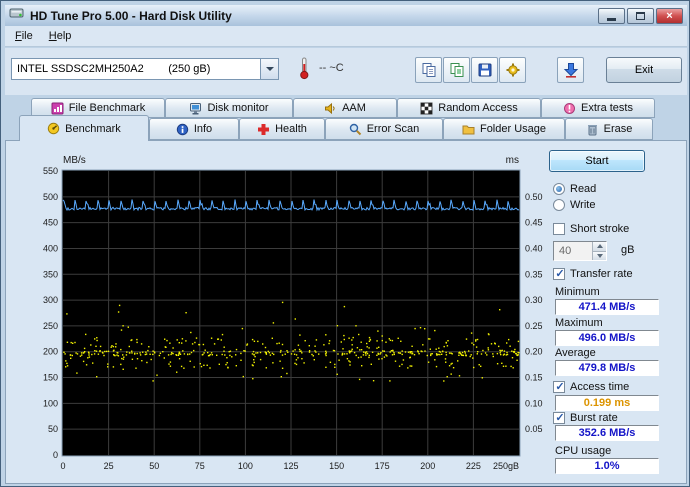  I want to click on save-button, so click(484, 70).